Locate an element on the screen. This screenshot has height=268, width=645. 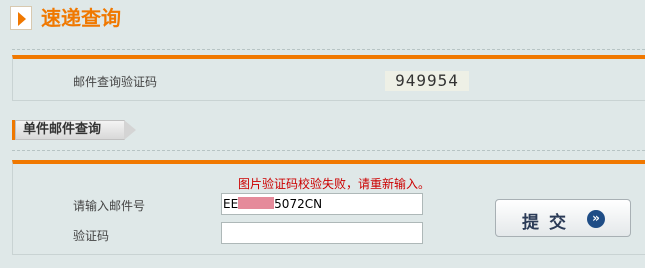
mail-number-label: 请输入邮件号 is located at coordinates (109, 206).